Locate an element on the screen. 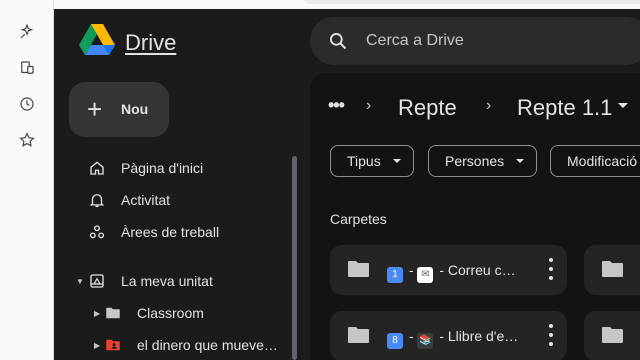 The height and width of the screenshot is (360, 640). filter-chip-modified: Modificació is located at coordinates (595, 161).